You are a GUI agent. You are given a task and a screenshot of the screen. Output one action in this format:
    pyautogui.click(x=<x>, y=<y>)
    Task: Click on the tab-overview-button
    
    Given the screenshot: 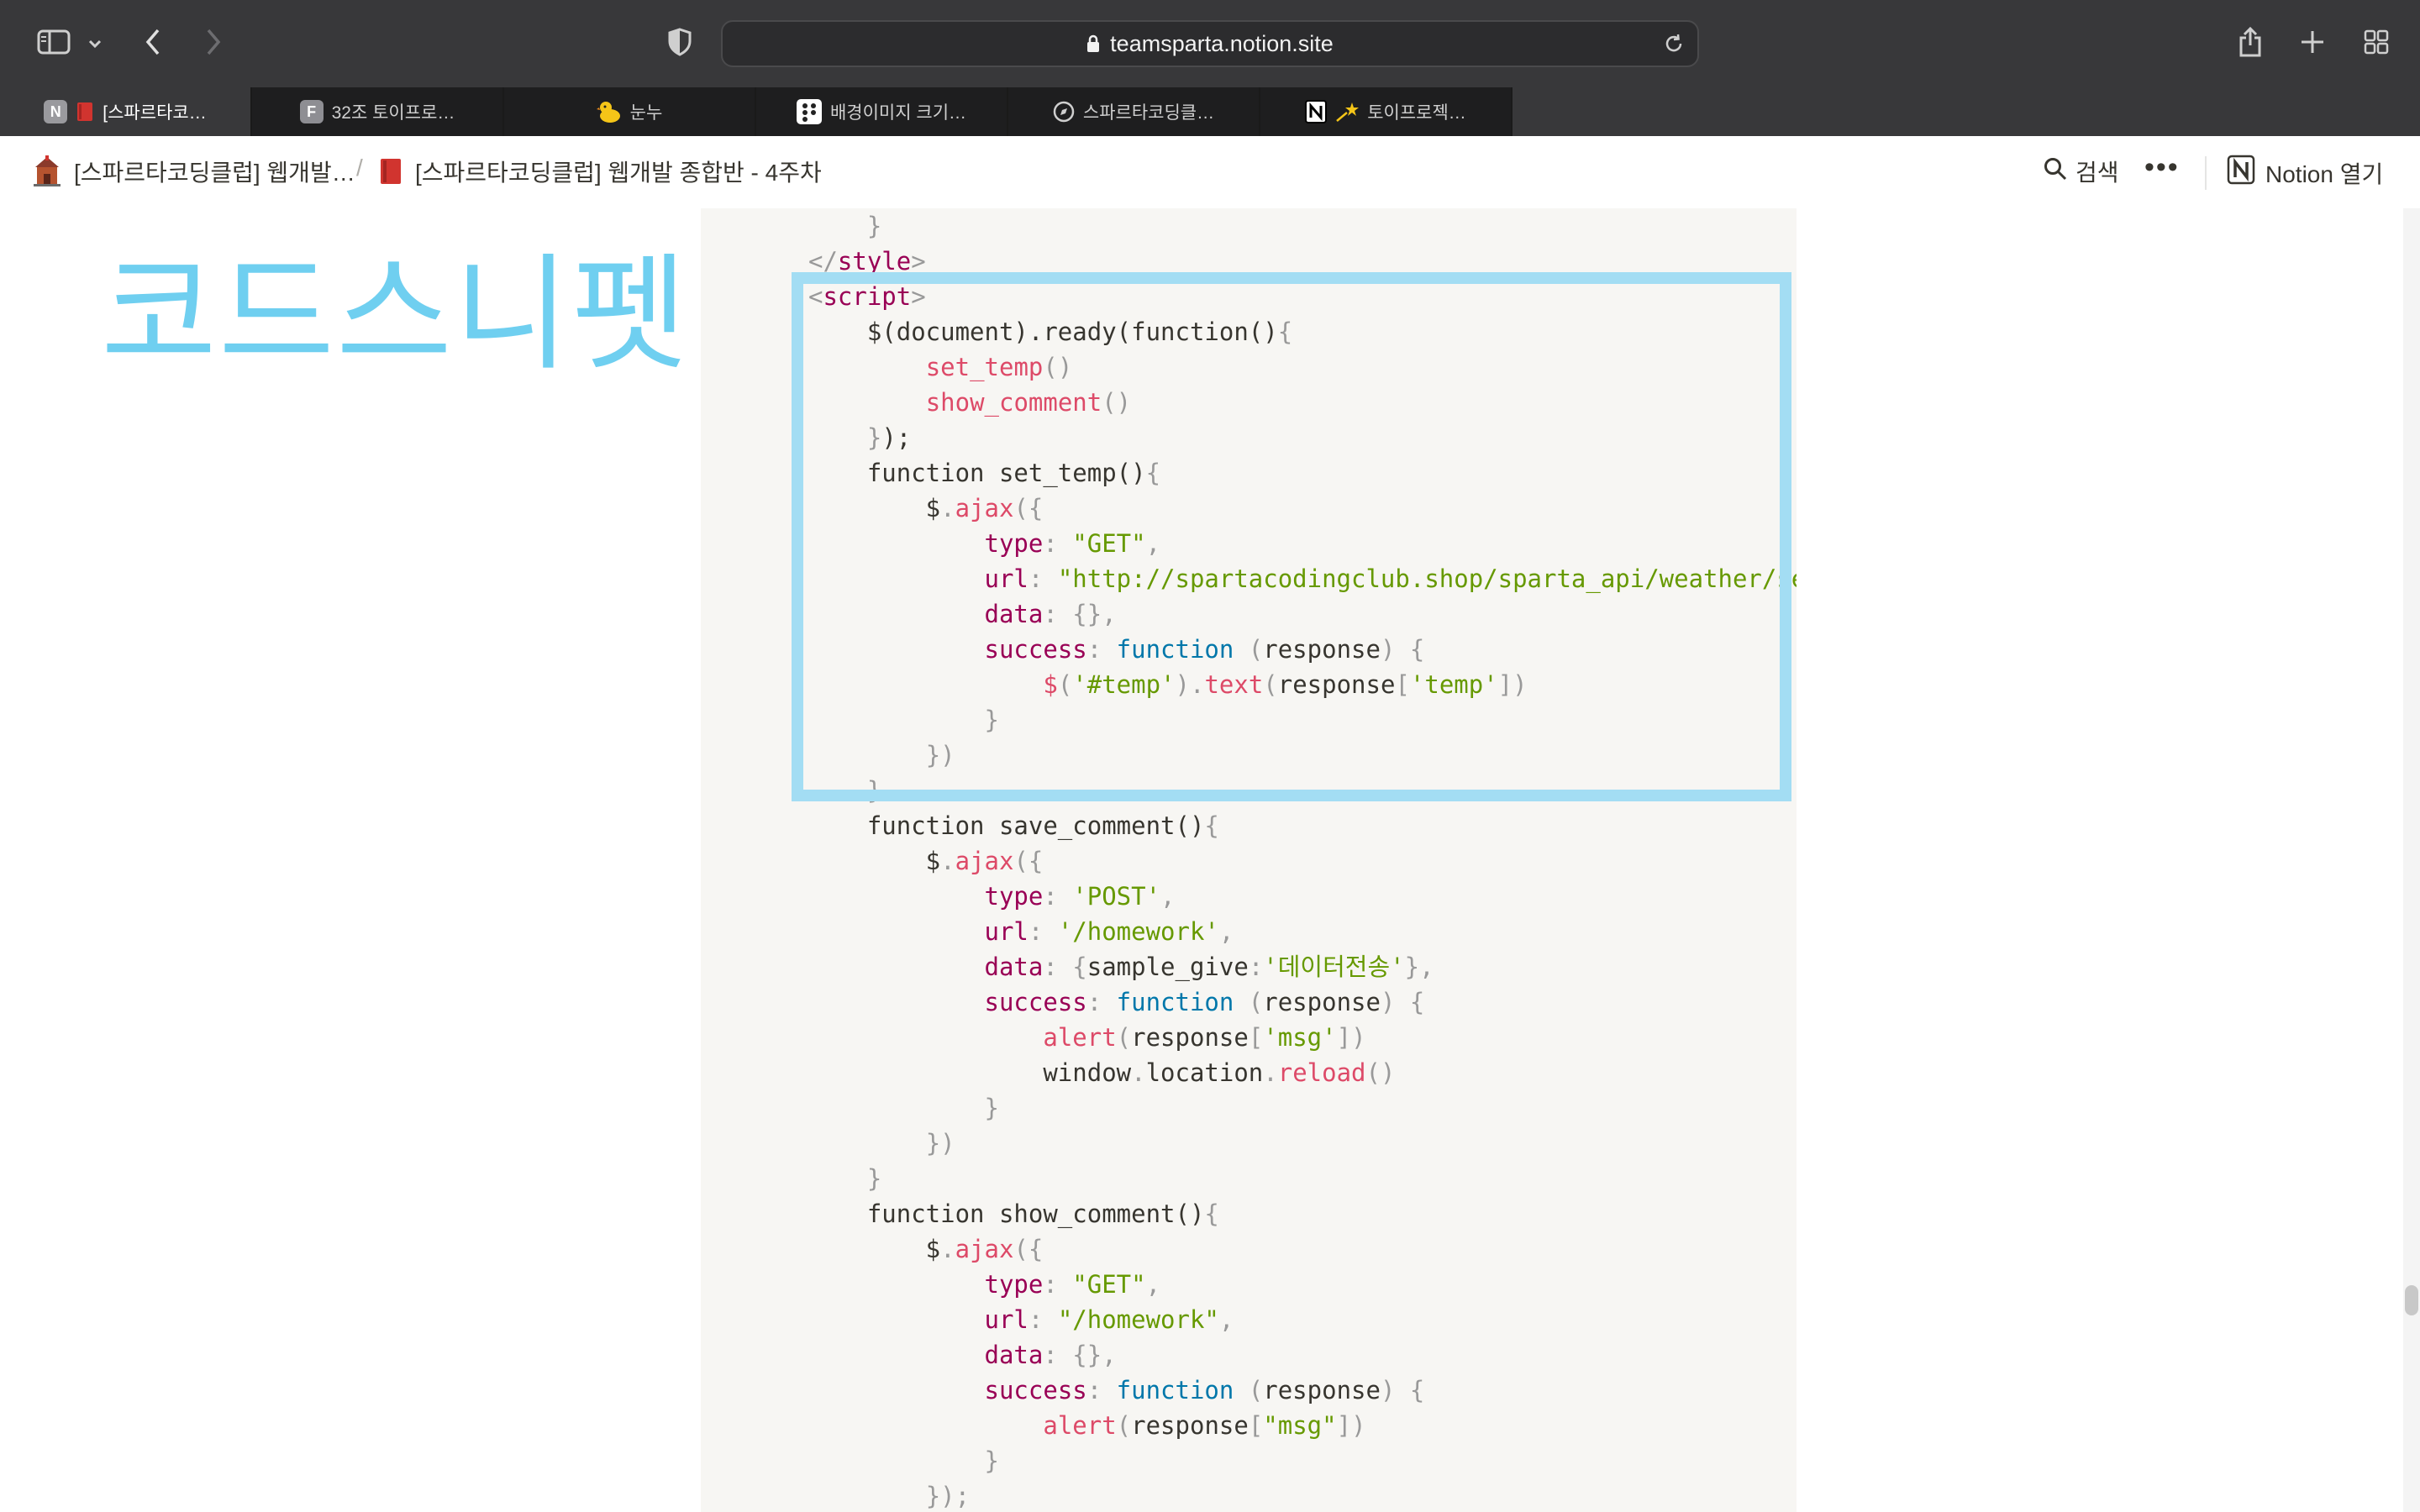 What is the action you would take?
    pyautogui.click(x=2376, y=44)
    